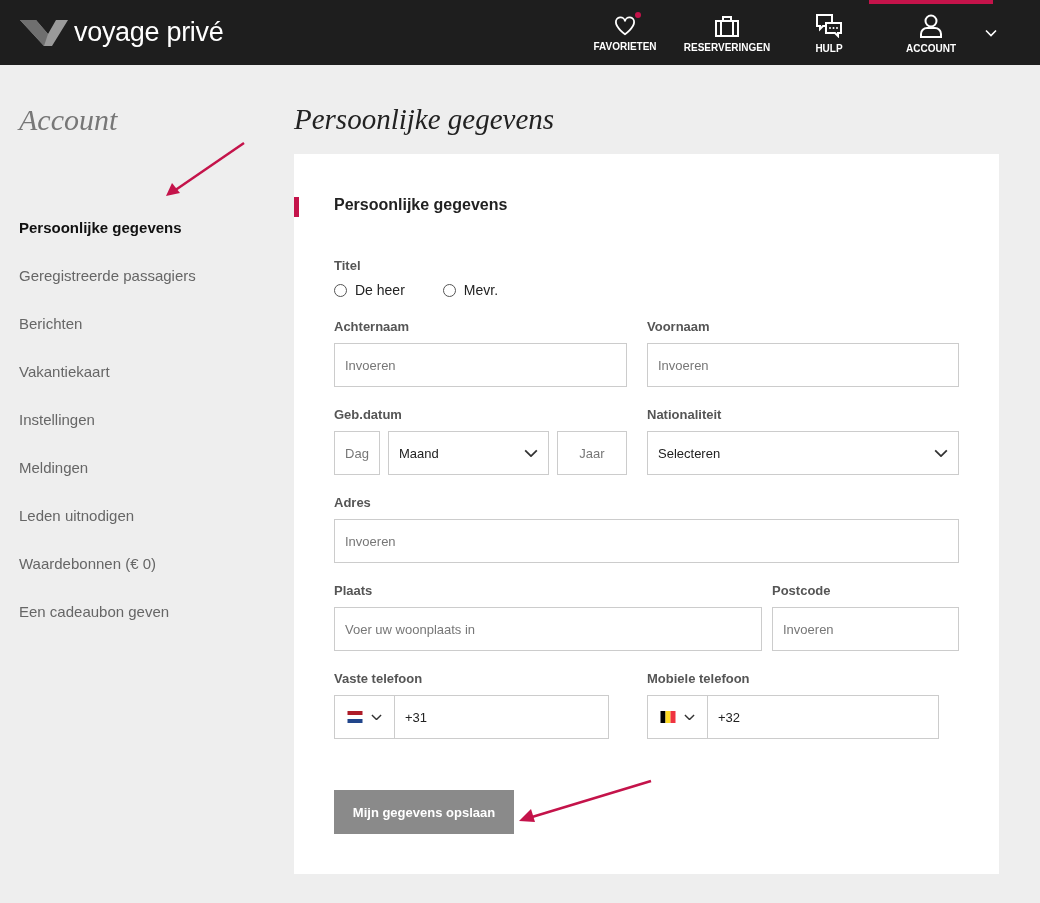 This screenshot has width=1040, height=903. Describe the element at coordinates (685, 414) in the screenshot. I see `field-label: Nationaliteit` at that location.